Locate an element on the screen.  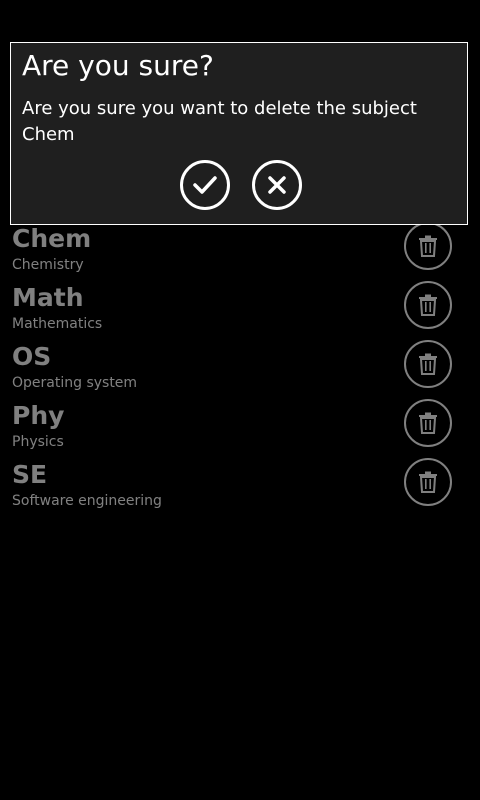
list-item-os: OS Operating system is located at coordinates (240, 369).